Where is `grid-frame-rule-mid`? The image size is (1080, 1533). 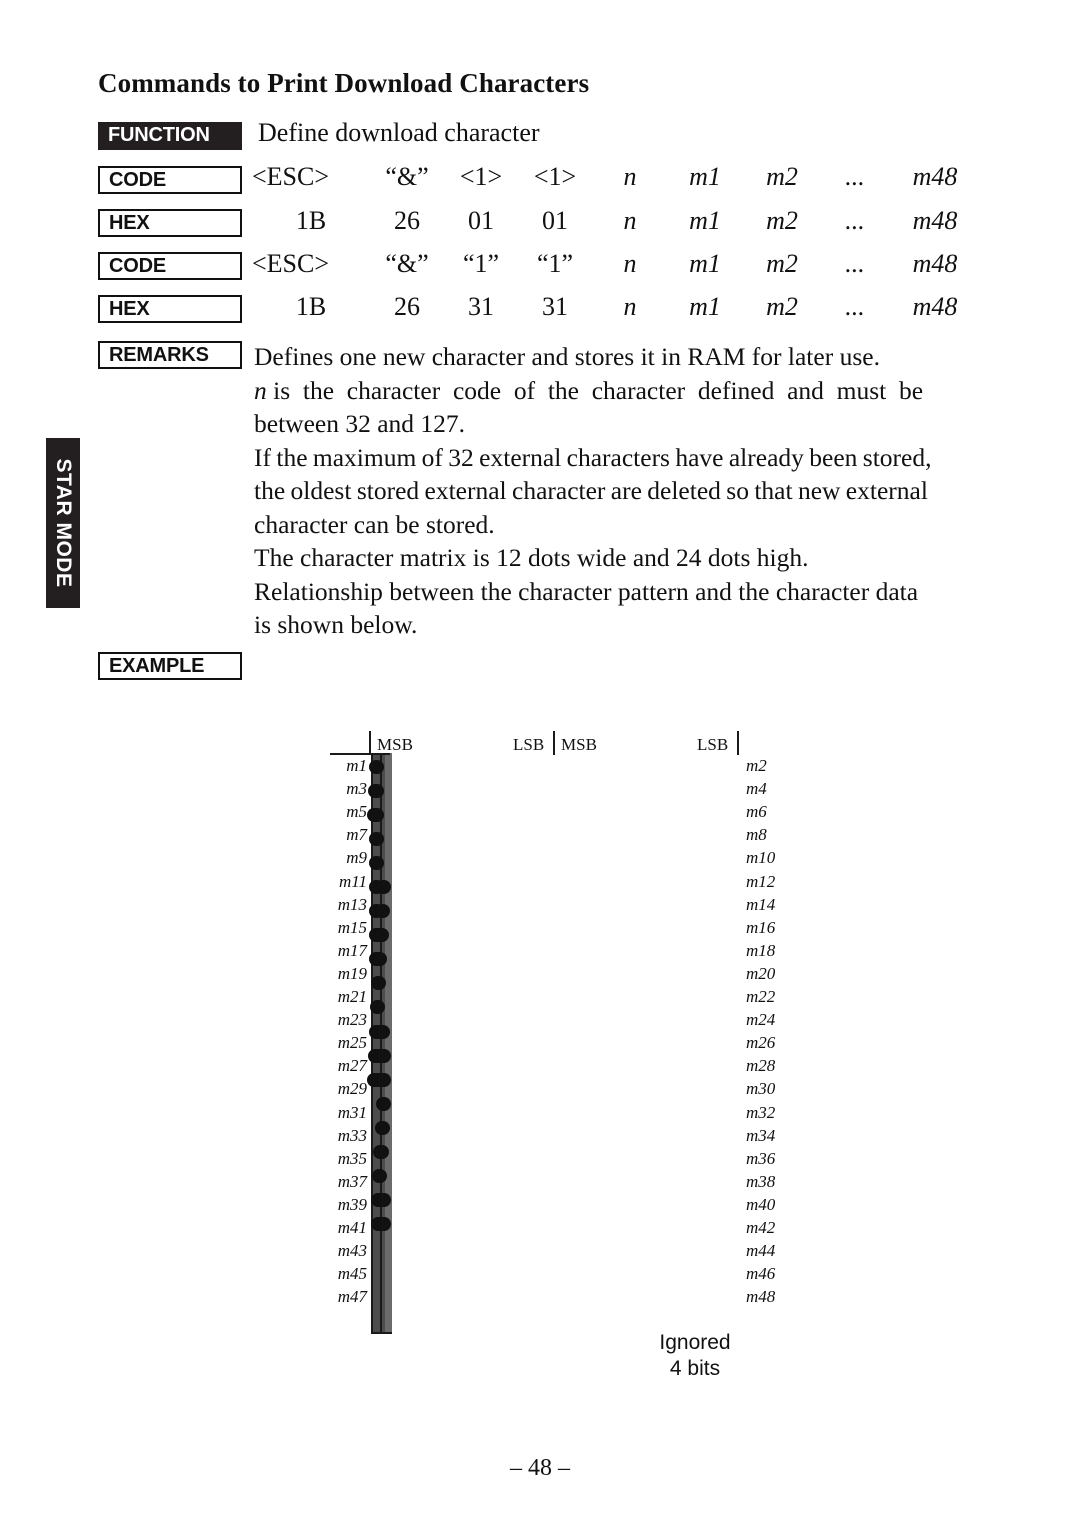 grid-frame-rule-mid is located at coordinates (554, 743).